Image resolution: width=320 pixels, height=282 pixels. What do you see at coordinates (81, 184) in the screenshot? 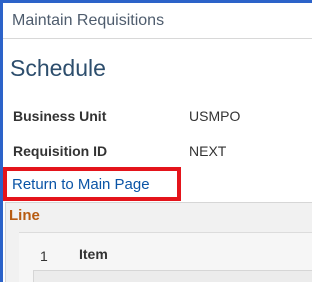
I see `return-to-main-page-link: Return to Main Page` at bounding box center [81, 184].